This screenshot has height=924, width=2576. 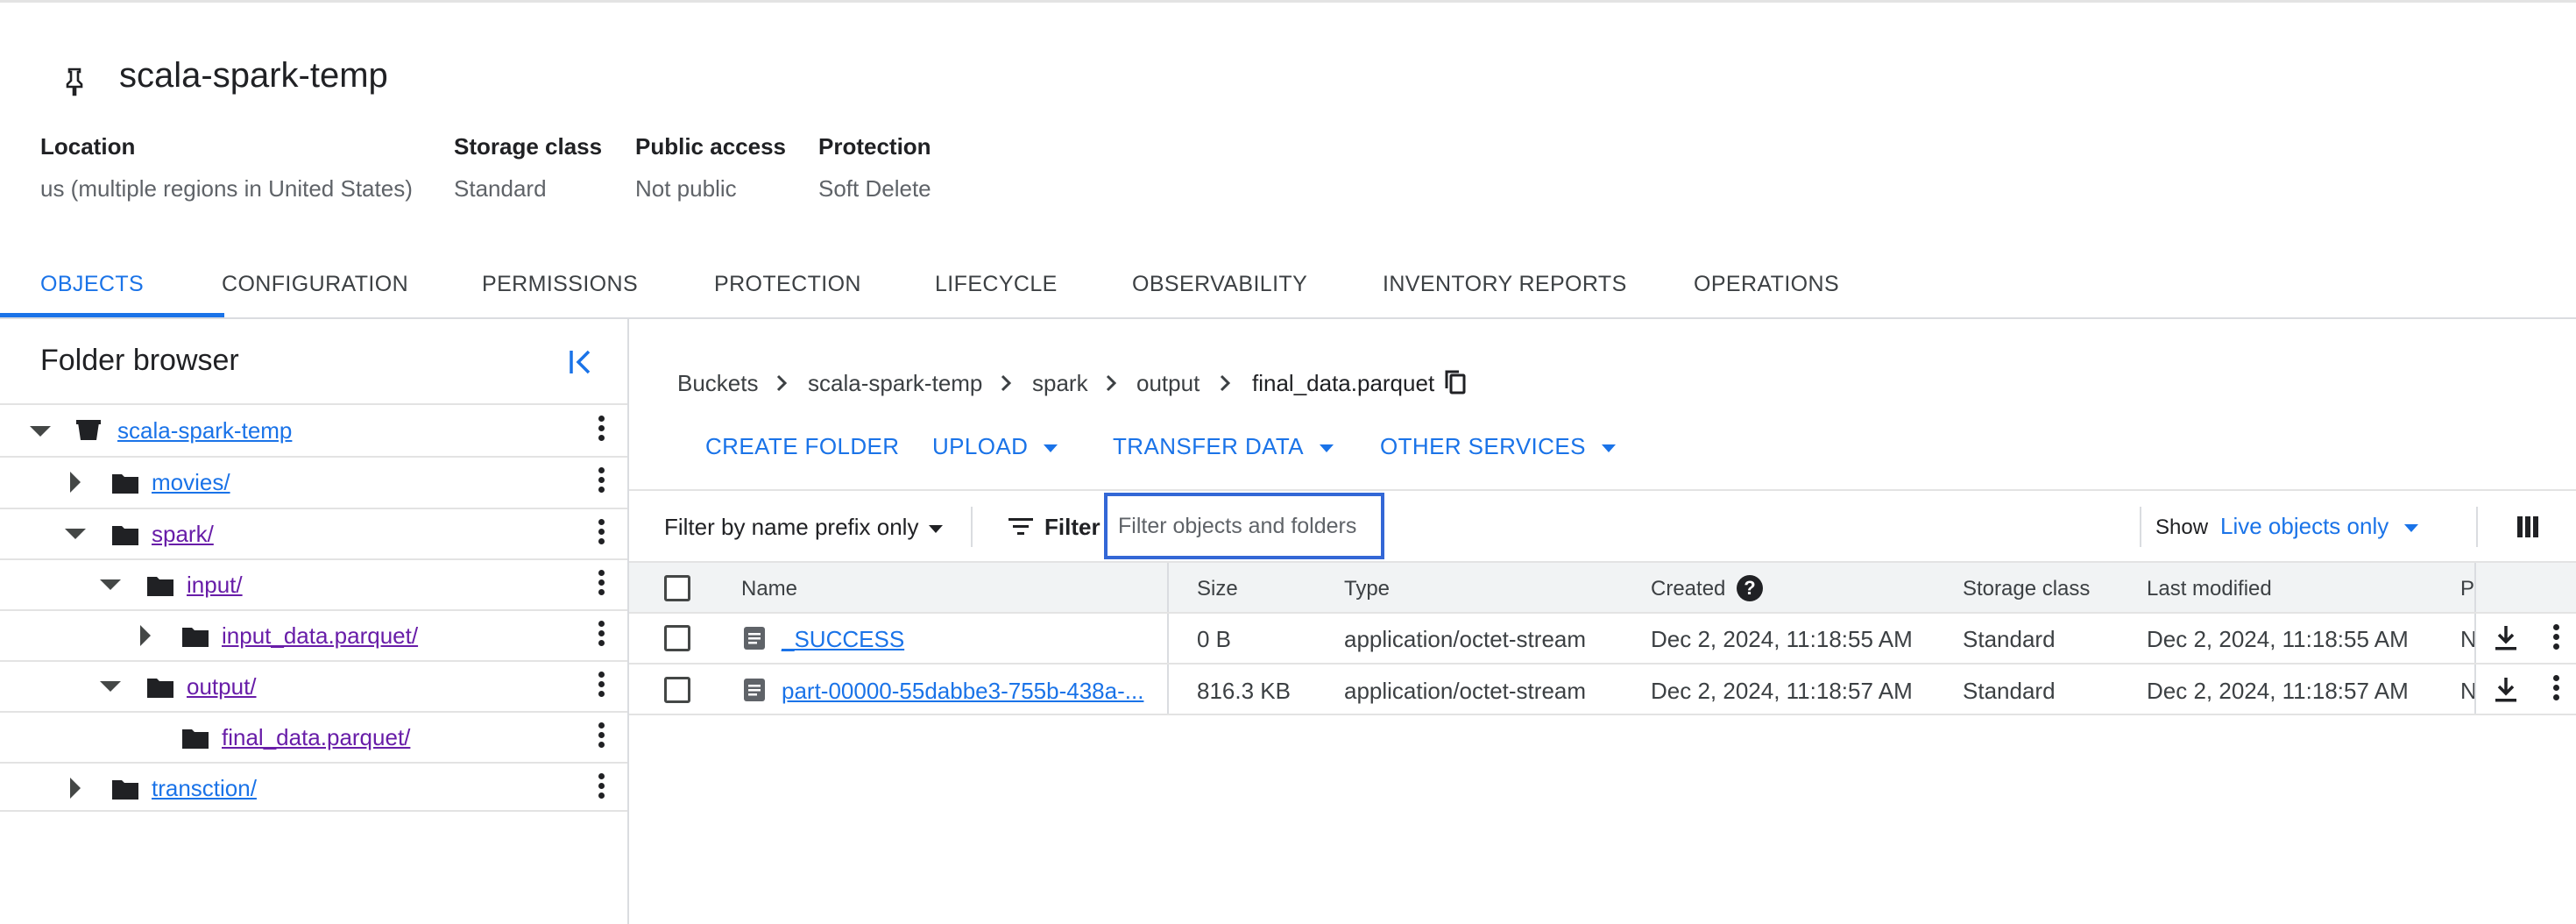 I want to click on object-storage-class: Standard, so click(x=2009, y=691).